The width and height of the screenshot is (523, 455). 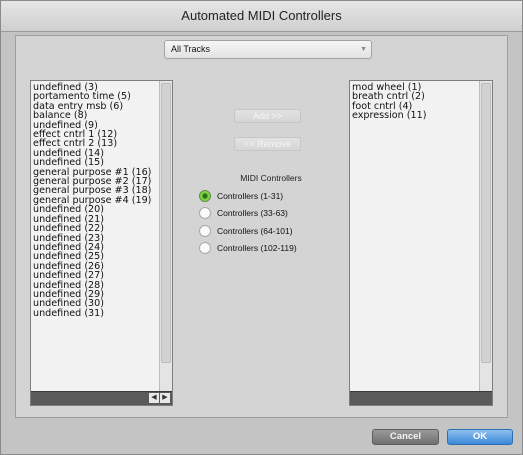 What do you see at coordinates (165, 398) in the screenshot?
I see `scroll-right-icon: ▶` at bounding box center [165, 398].